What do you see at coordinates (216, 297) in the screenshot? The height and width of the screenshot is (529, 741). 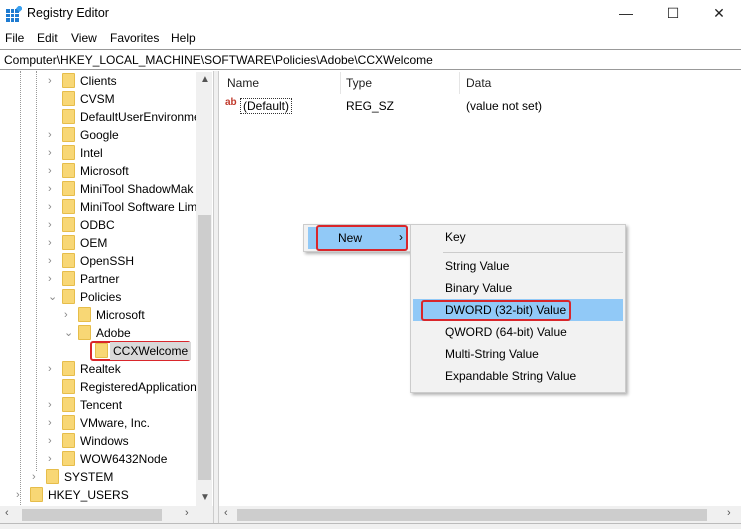 I see `pane-splitter` at bounding box center [216, 297].